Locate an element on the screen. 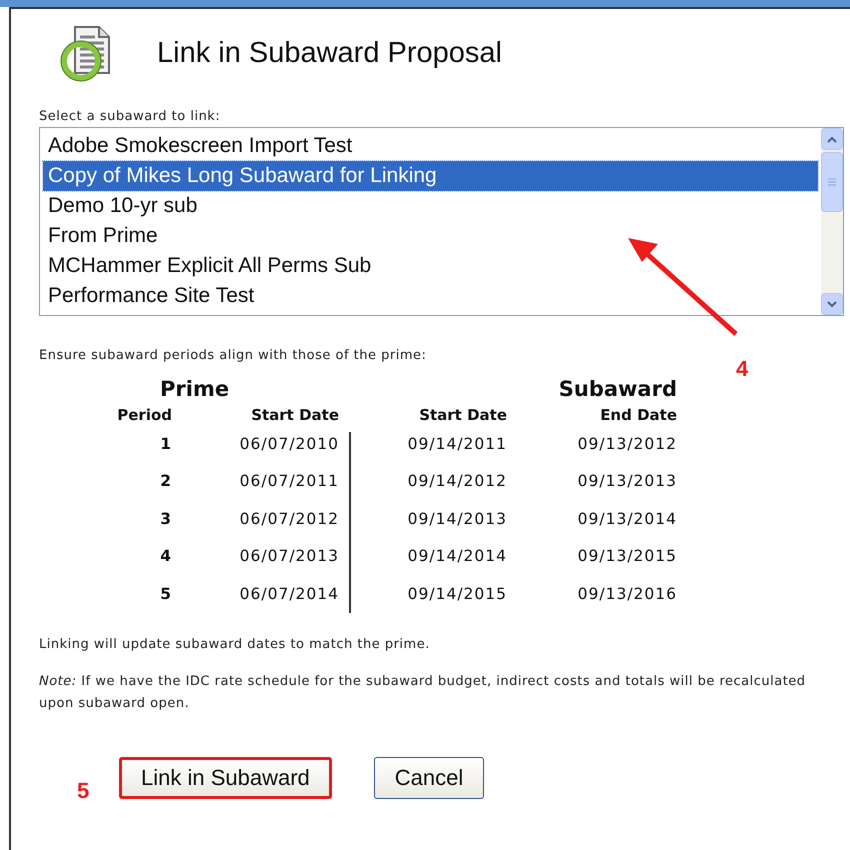 Image resolution: width=850 pixels, height=850 pixels. group-header: Prime is located at coordinates (195, 389).